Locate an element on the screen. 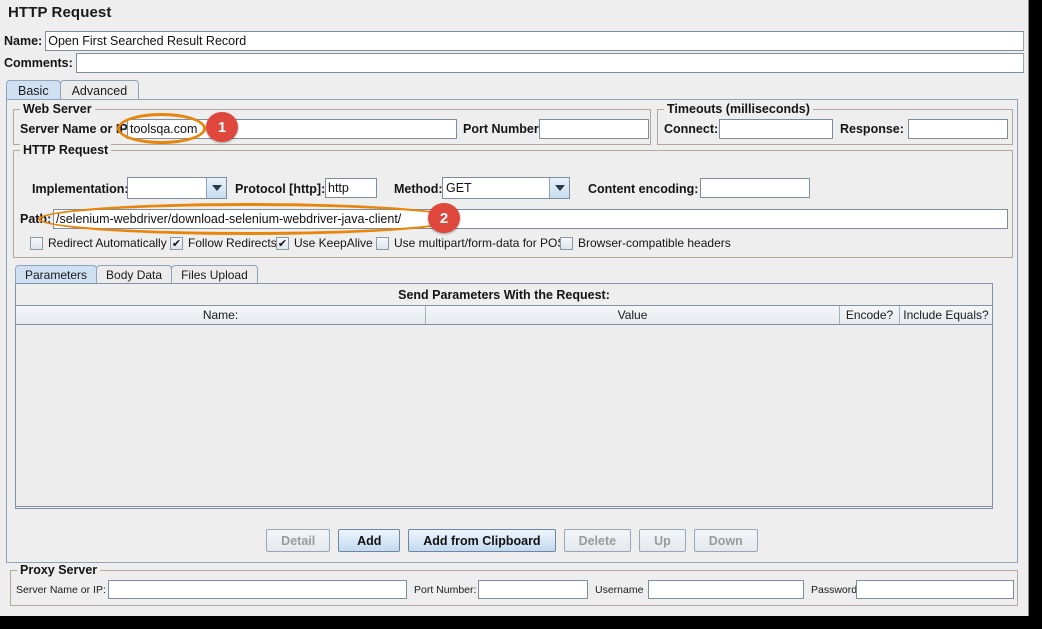 The width and height of the screenshot is (1042, 629). proxy-server-name-label: Server Name or IP: is located at coordinates (61, 590).